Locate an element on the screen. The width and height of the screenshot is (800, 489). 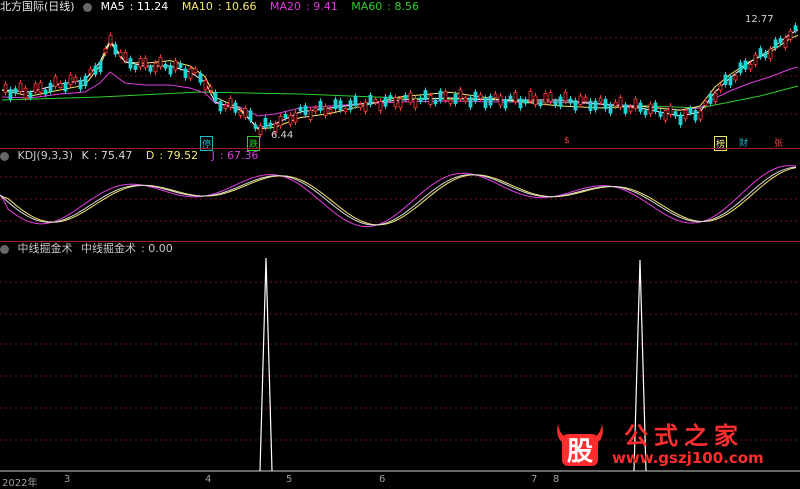
date-tick: 7 is located at coordinates (534, 479).